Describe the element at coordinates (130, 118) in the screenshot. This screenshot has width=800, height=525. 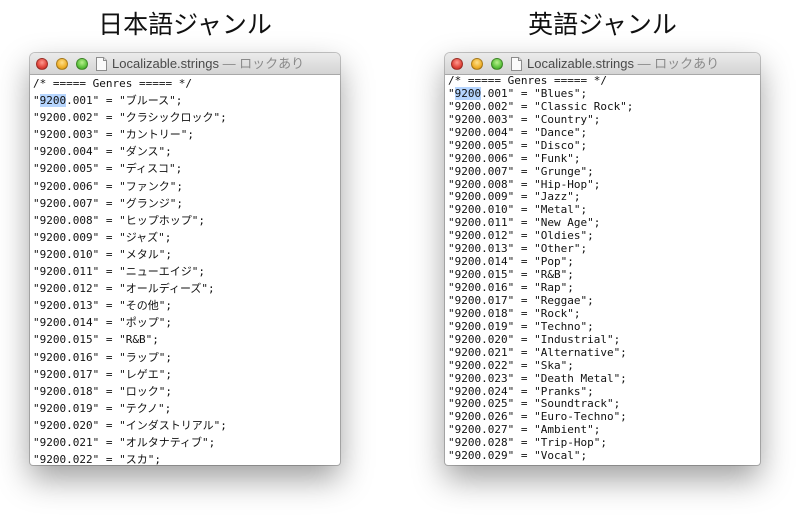
I see `code-line: "9200.002" = "クラシックロック";` at that location.